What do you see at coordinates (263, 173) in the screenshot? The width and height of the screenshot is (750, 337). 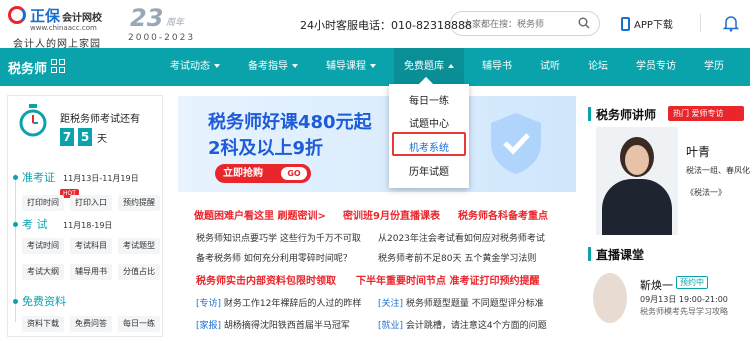 I see `buy-now-button: 立即抢购 GO` at bounding box center [263, 173].